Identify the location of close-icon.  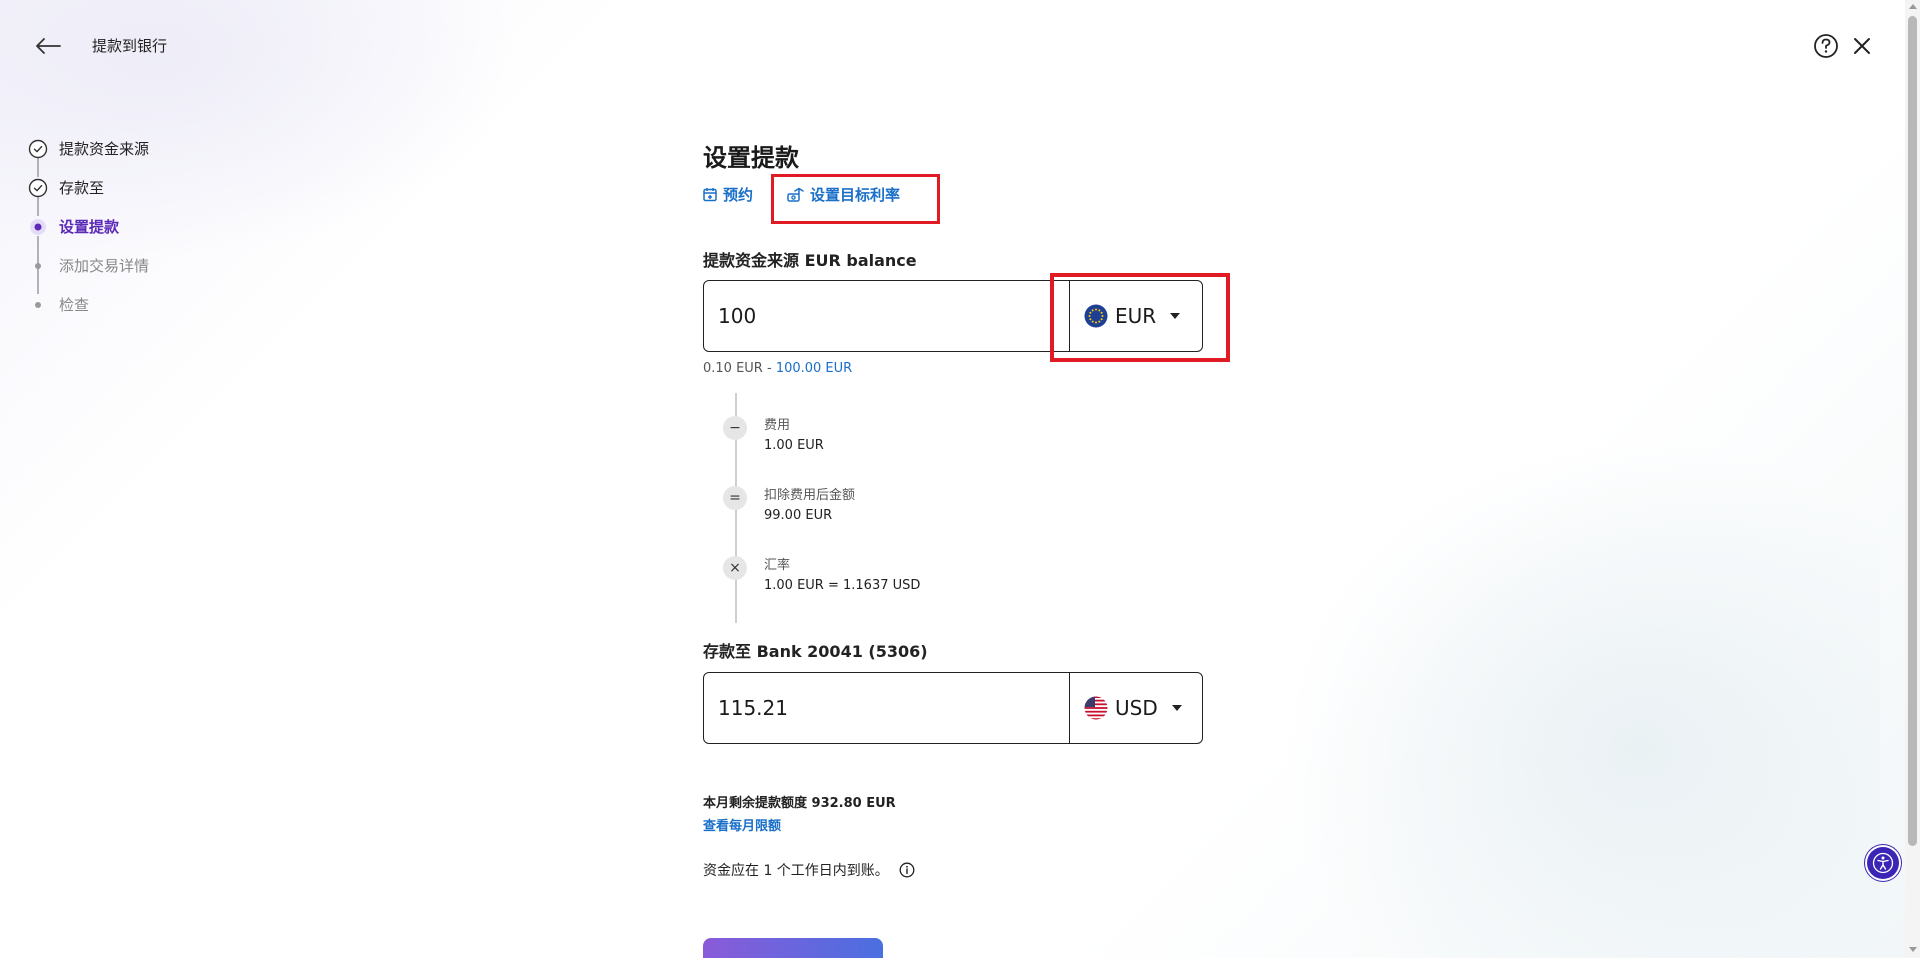
(1862, 46).